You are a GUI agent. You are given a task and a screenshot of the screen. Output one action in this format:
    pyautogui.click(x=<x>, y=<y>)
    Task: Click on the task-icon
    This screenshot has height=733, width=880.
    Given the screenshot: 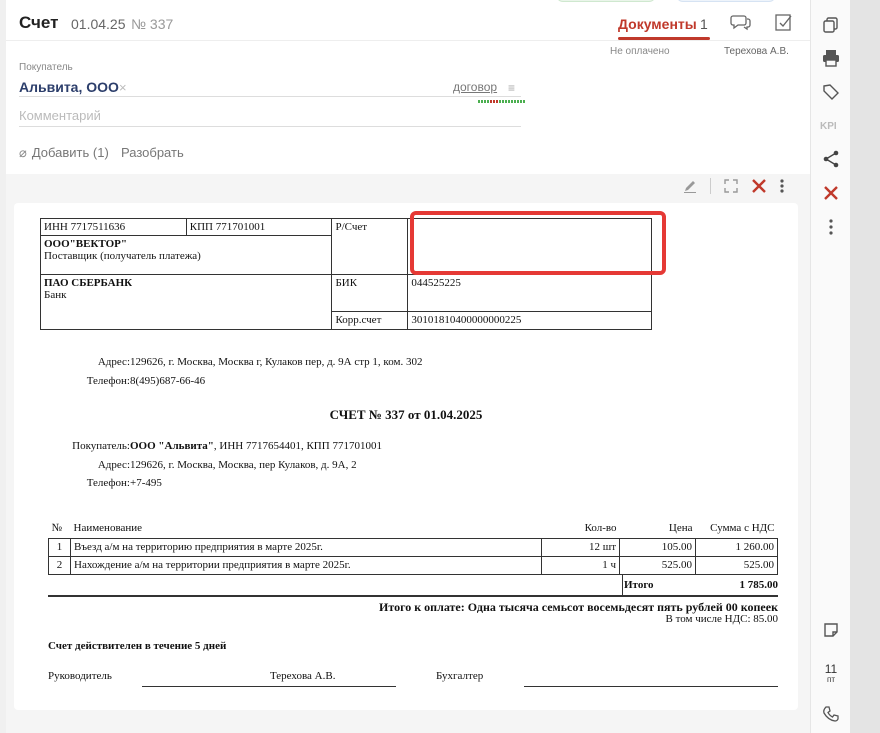 What is the action you would take?
    pyautogui.click(x=784, y=22)
    